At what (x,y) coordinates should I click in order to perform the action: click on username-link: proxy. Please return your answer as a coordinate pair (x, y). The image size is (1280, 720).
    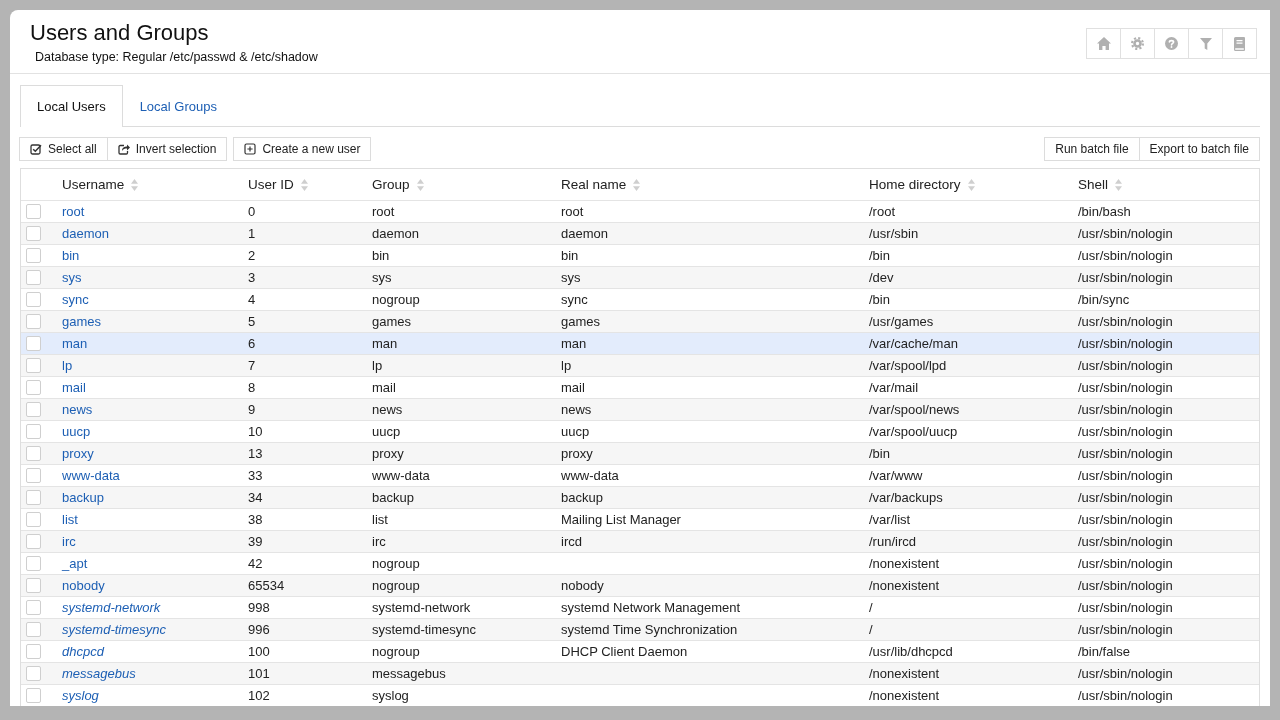
    Looking at the image, I should click on (78, 453).